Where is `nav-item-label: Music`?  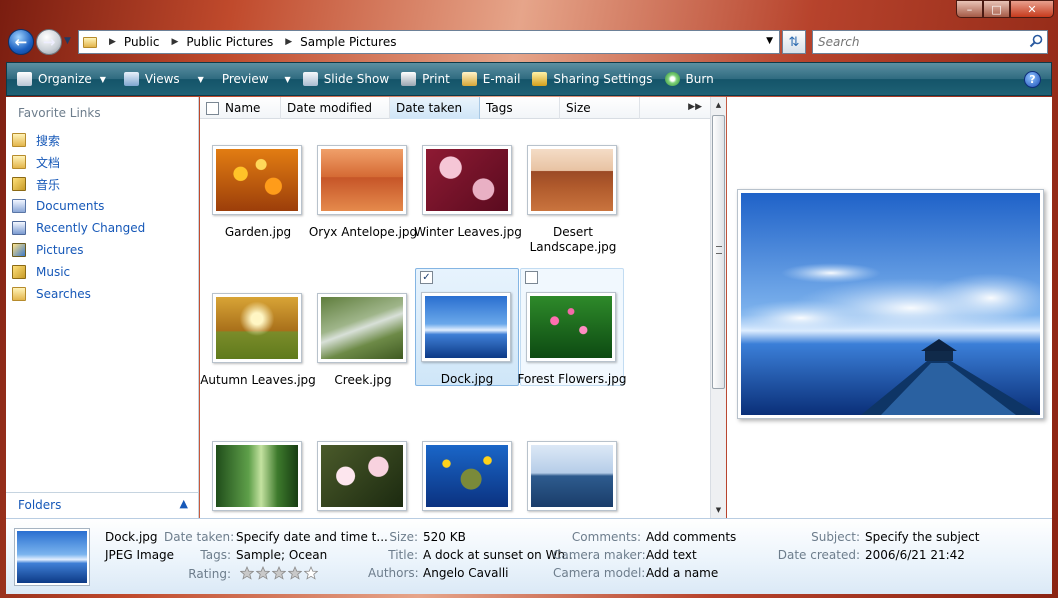 nav-item-label: Music is located at coordinates (53, 272).